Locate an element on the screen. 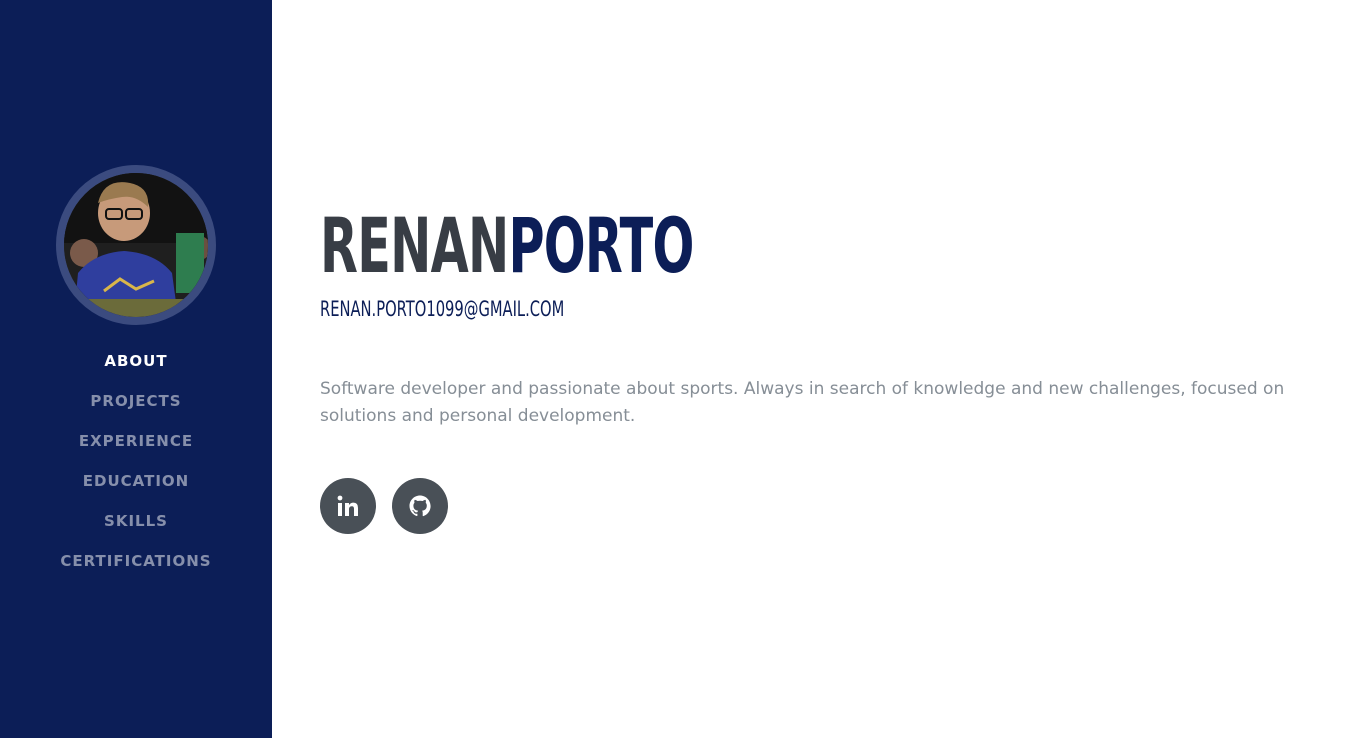 Image resolution: width=1358 pixels, height=738 pixels. email-link: RENAN.PORTO1099@GMAIL.COM is located at coordinates (442, 309).